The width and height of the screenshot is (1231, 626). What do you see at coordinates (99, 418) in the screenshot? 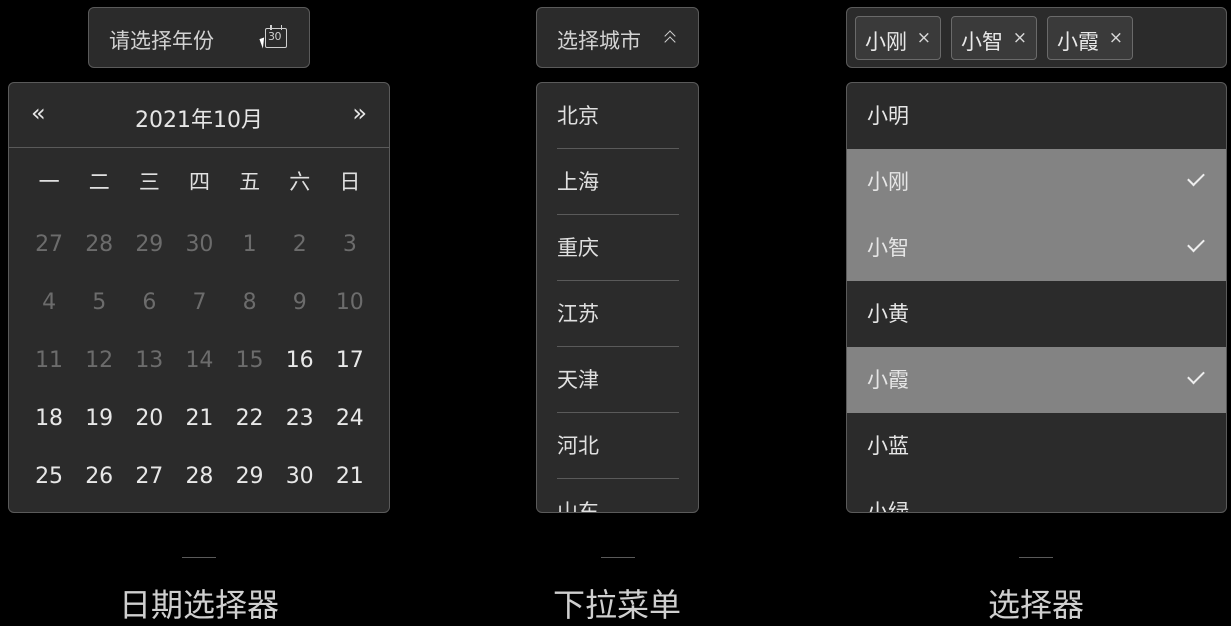
I see `calendar-day: 19` at bounding box center [99, 418].